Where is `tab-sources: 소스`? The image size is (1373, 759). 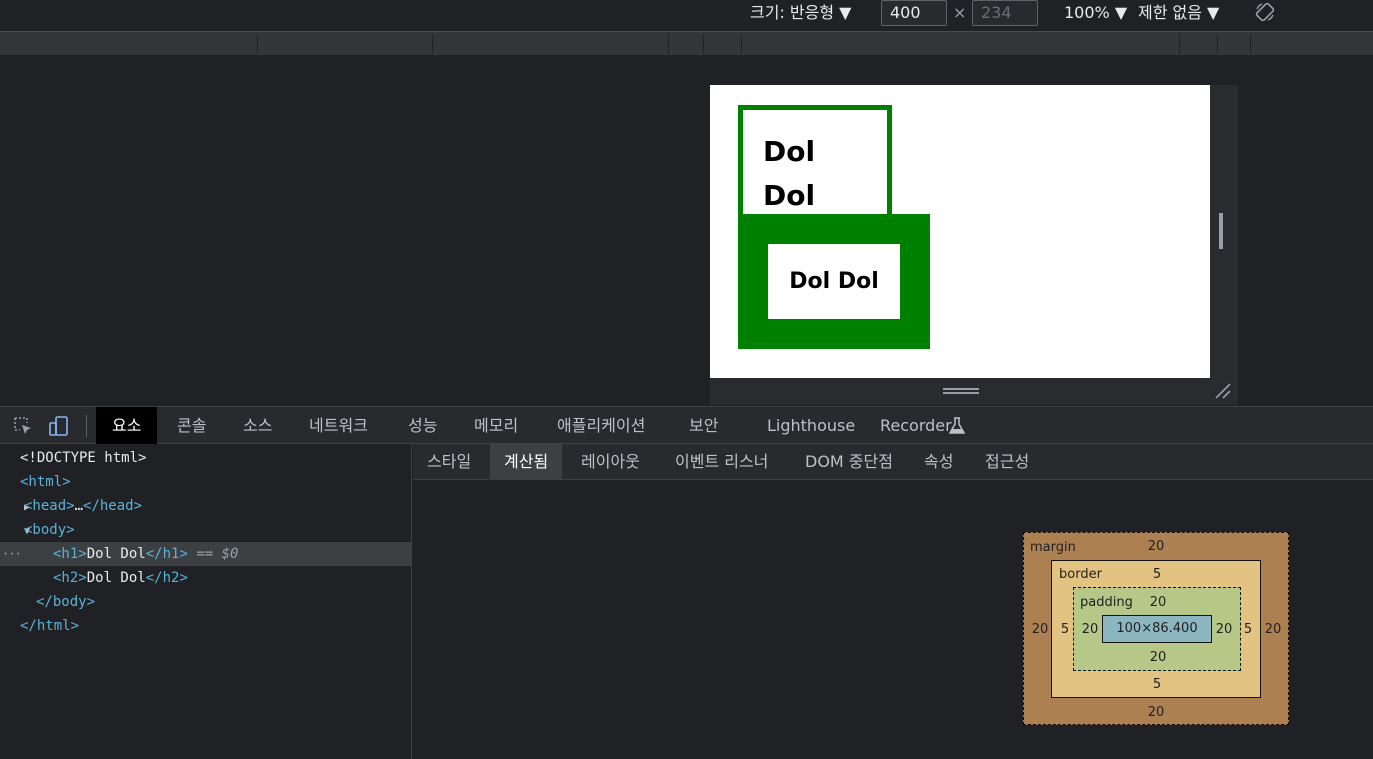
tab-sources: 소스 is located at coordinates (257, 425).